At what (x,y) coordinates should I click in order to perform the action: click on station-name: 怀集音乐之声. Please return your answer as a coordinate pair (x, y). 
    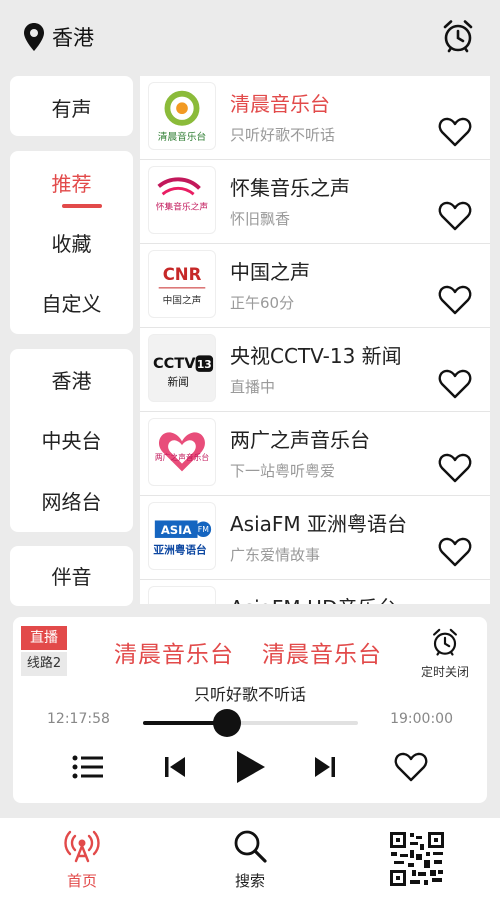
    Looking at the image, I should click on (290, 188).